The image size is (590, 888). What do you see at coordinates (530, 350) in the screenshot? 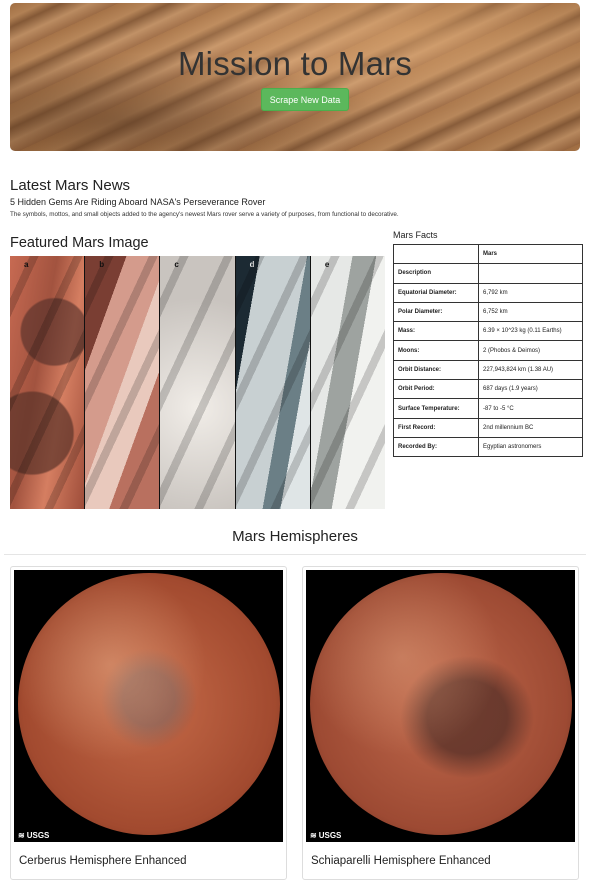
I see `fact-value: 2 (Phobos & Deimos)` at bounding box center [530, 350].